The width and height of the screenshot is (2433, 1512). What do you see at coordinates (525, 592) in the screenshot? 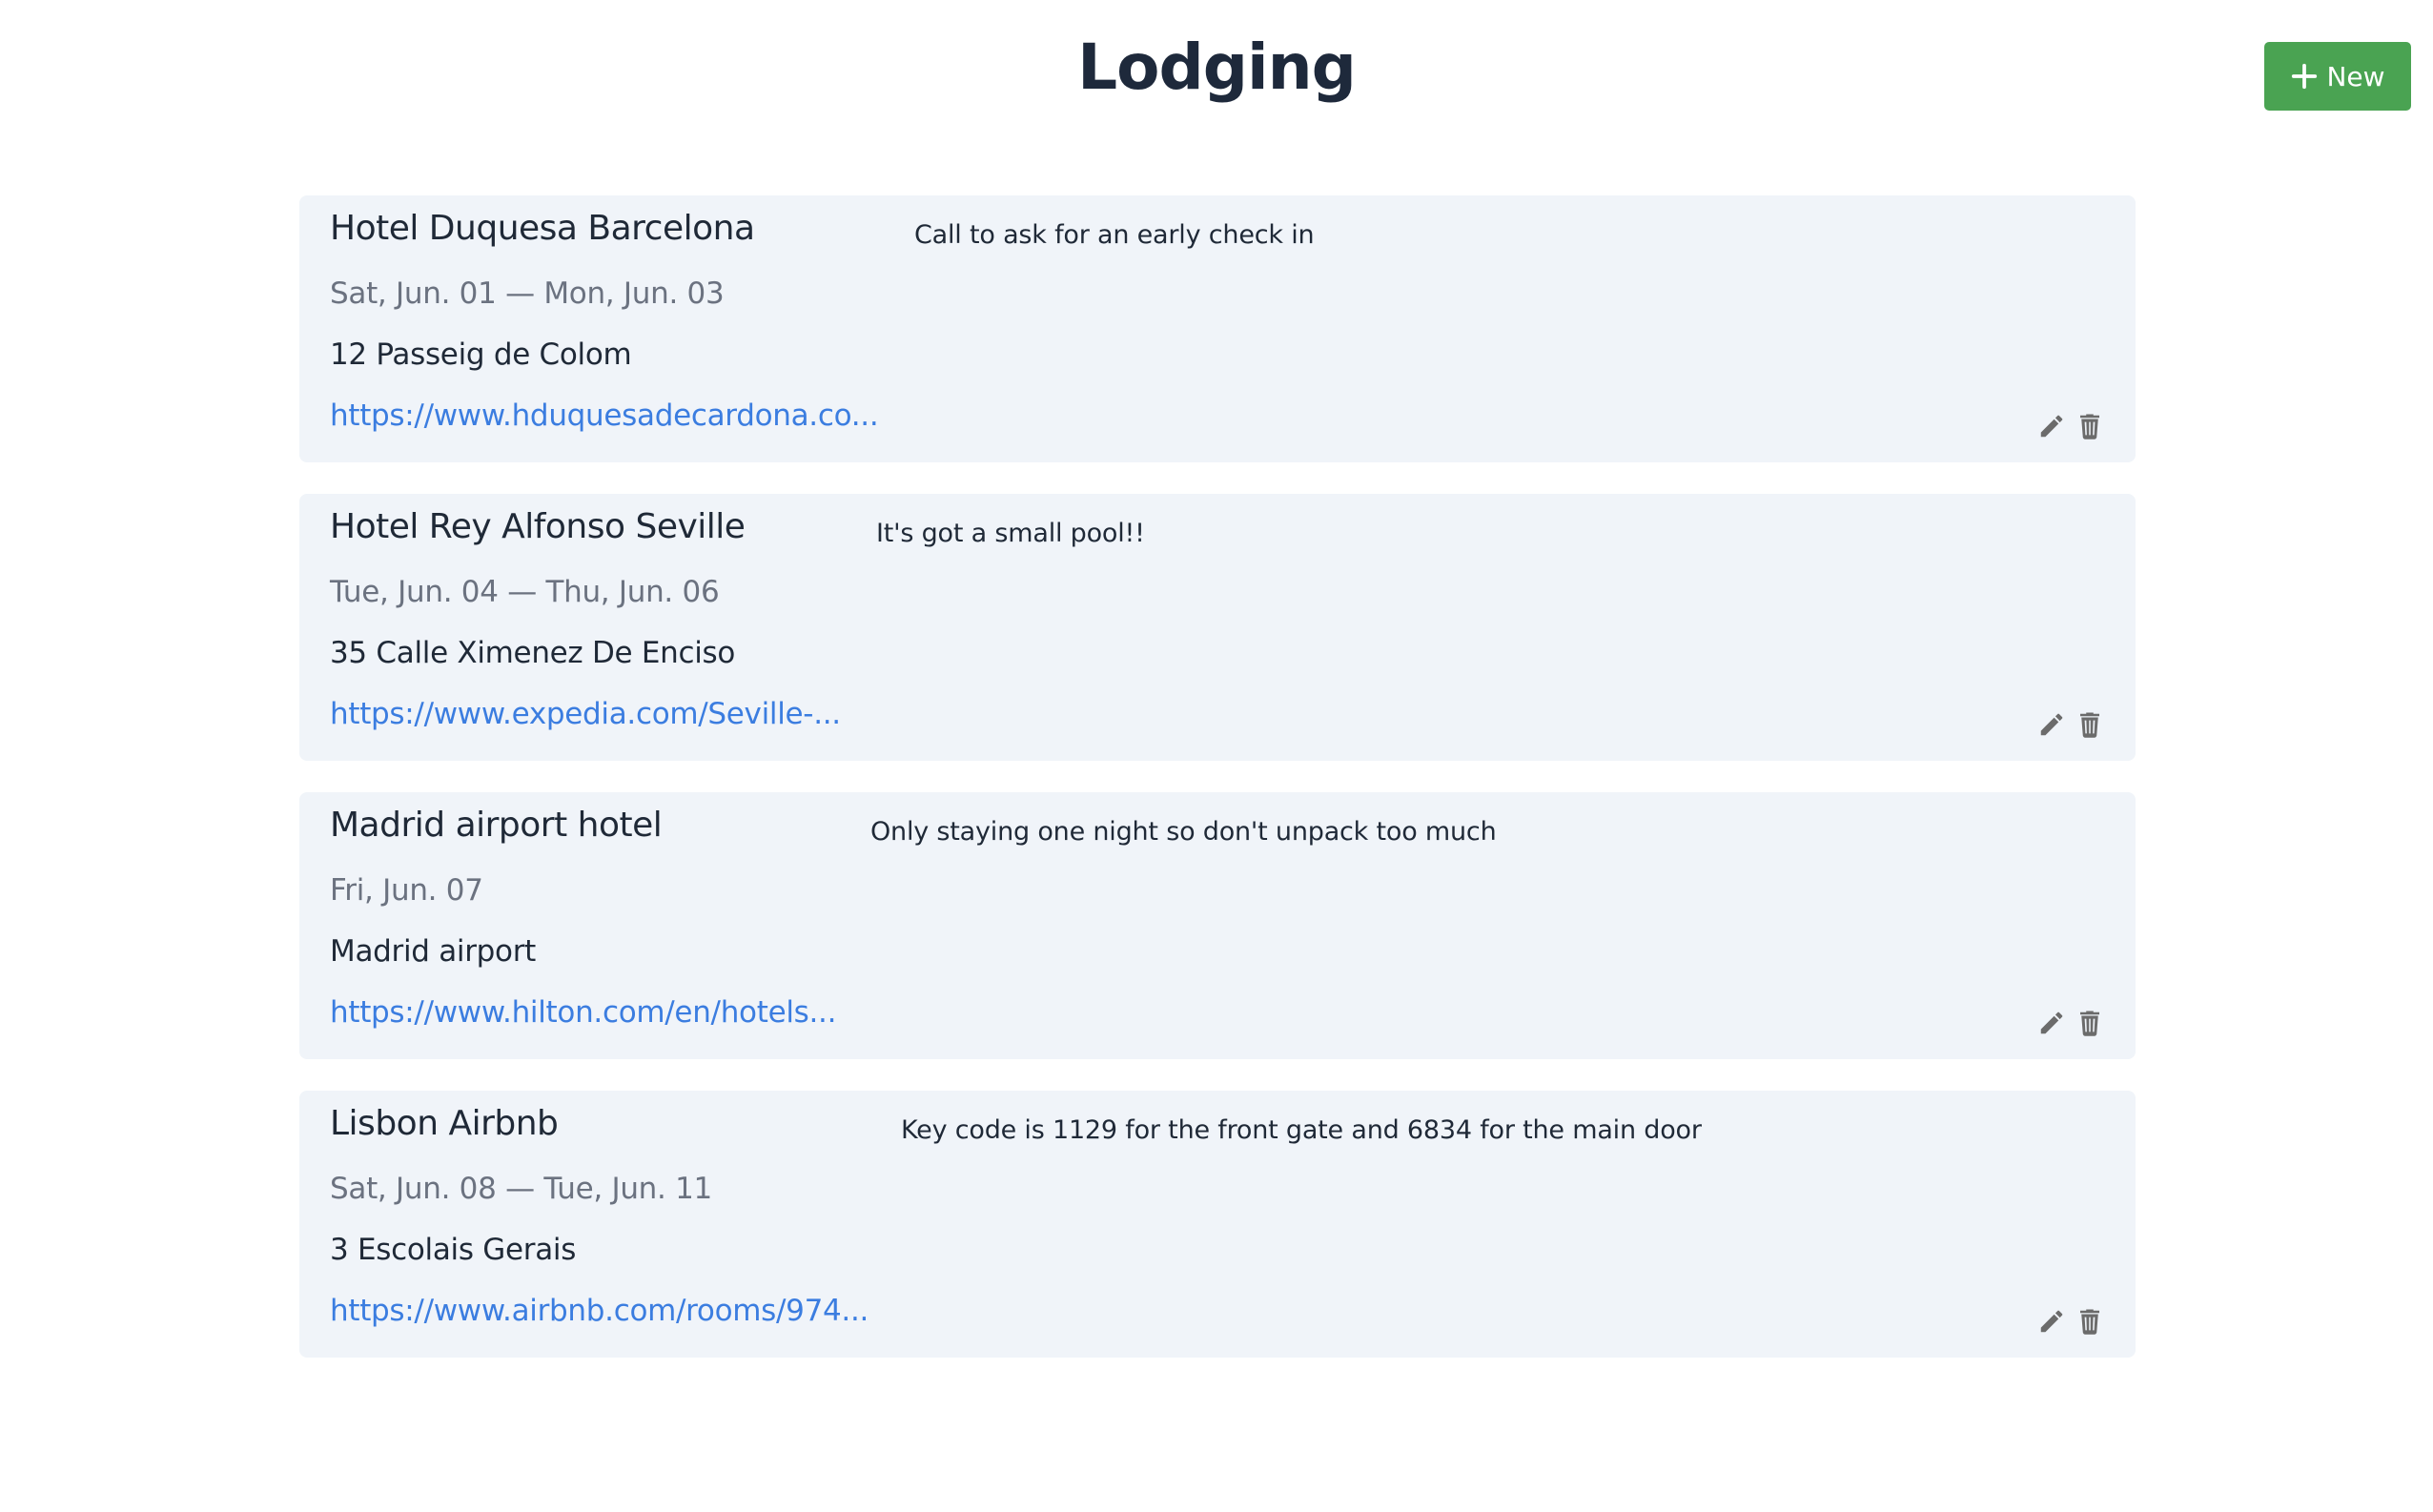
I see `lodging-dates: Tue, Jun. 04 — Thu, Jun. 06` at bounding box center [525, 592].